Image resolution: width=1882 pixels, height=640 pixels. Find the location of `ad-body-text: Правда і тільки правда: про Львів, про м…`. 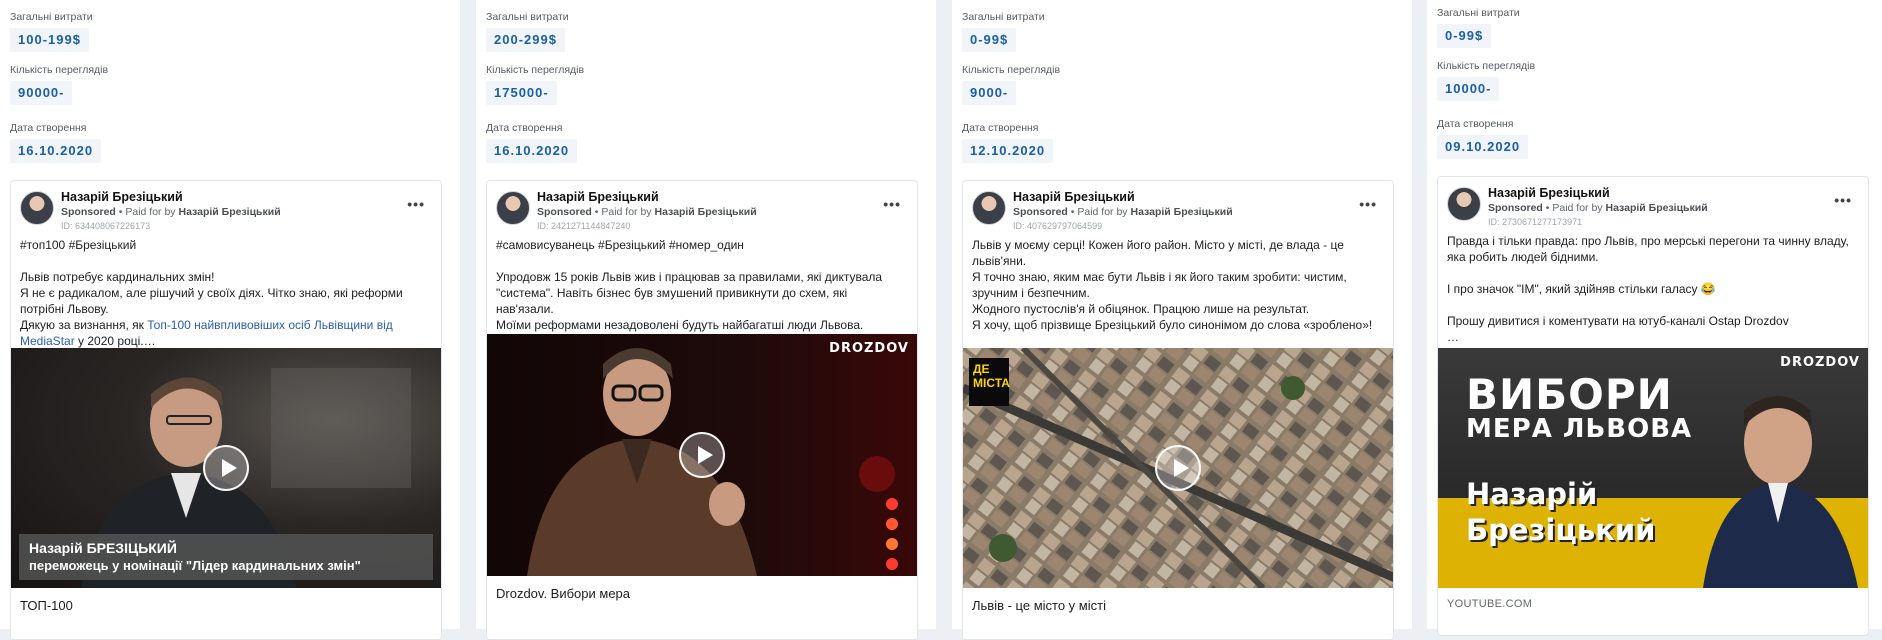

ad-body-text: Правда і тільки правда: про Львів, про м… is located at coordinates (1653, 290).